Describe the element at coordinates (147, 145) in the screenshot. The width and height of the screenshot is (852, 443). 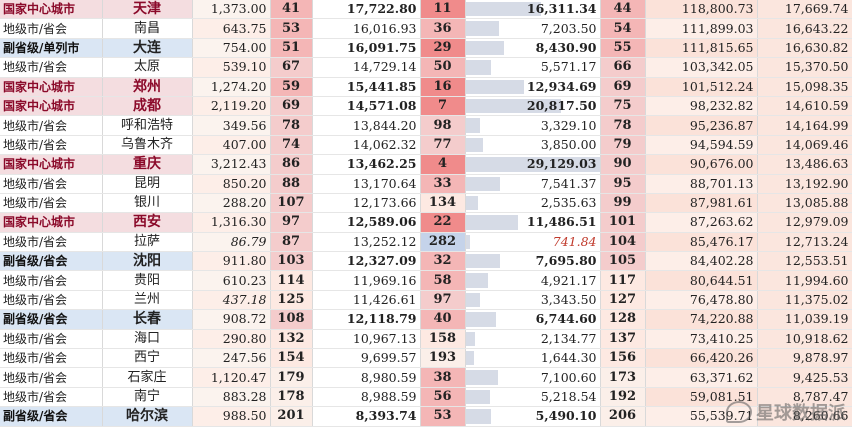
I see `city-name: 乌鲁木齐` at that location.